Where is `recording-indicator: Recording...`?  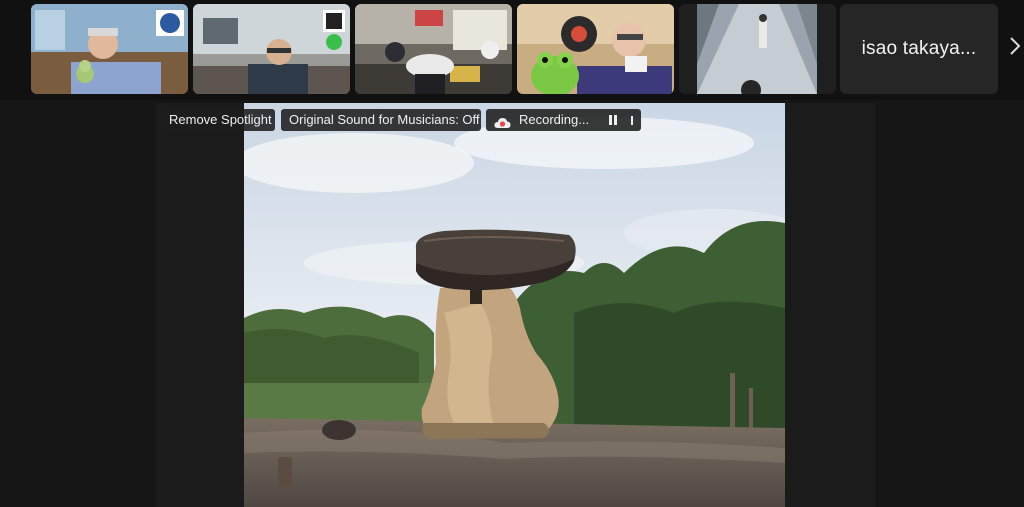 recording-indicator: Recording... is located at coordinates (563, 120).